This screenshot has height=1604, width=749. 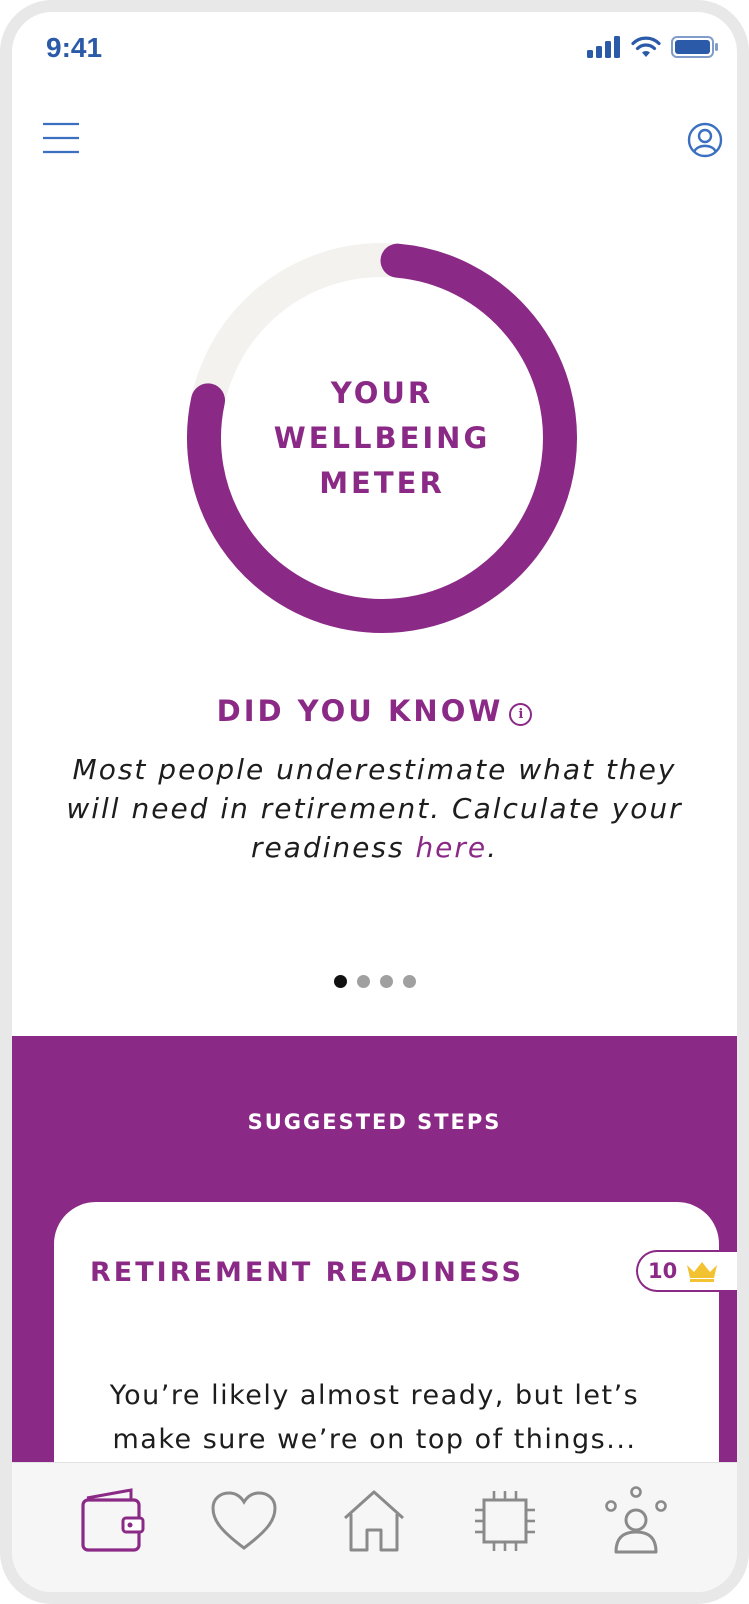 I want to click on nav-community, so click(x=636, y=1521).